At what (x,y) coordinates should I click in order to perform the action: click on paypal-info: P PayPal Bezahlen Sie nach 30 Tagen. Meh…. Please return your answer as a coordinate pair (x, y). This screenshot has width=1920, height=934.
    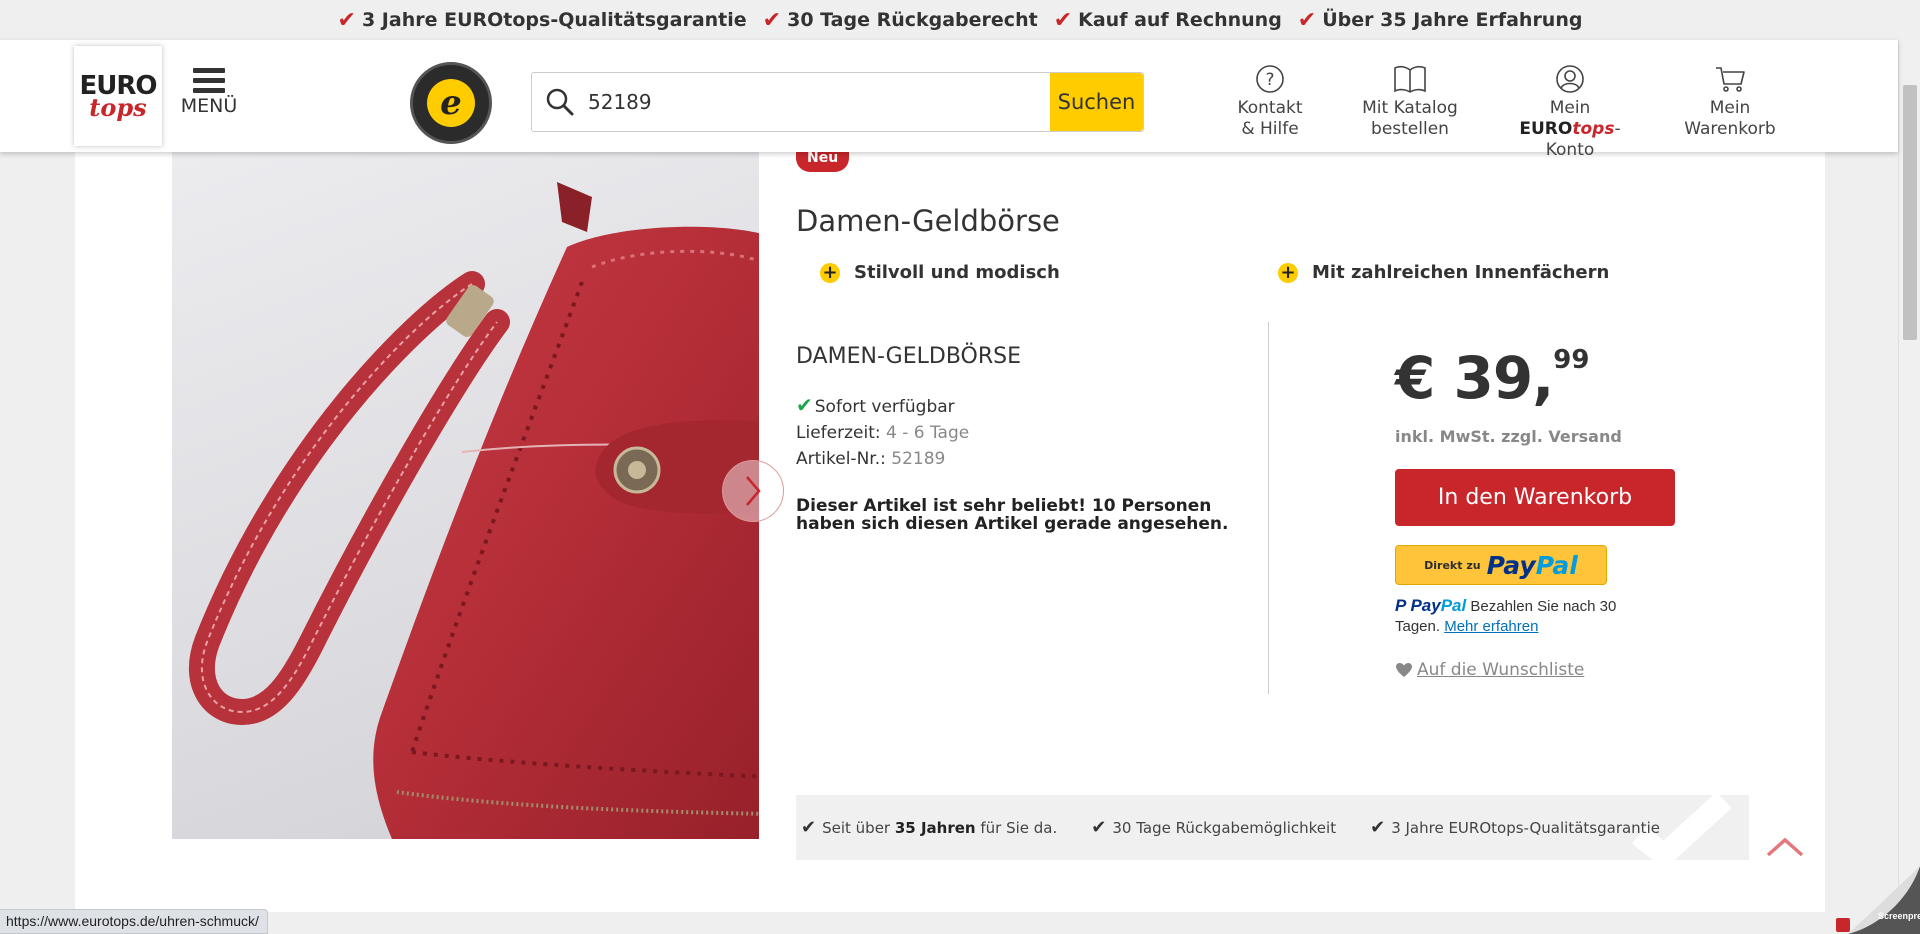
    Looking at the image, I should click on (1506, 615).